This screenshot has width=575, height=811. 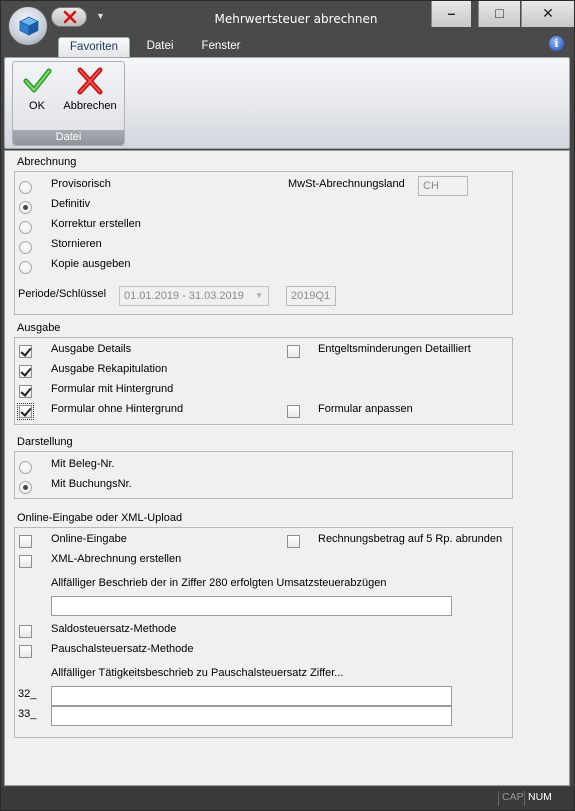 I want to click on tab-favoriten: Favoriten, so click(x=94, y=47).